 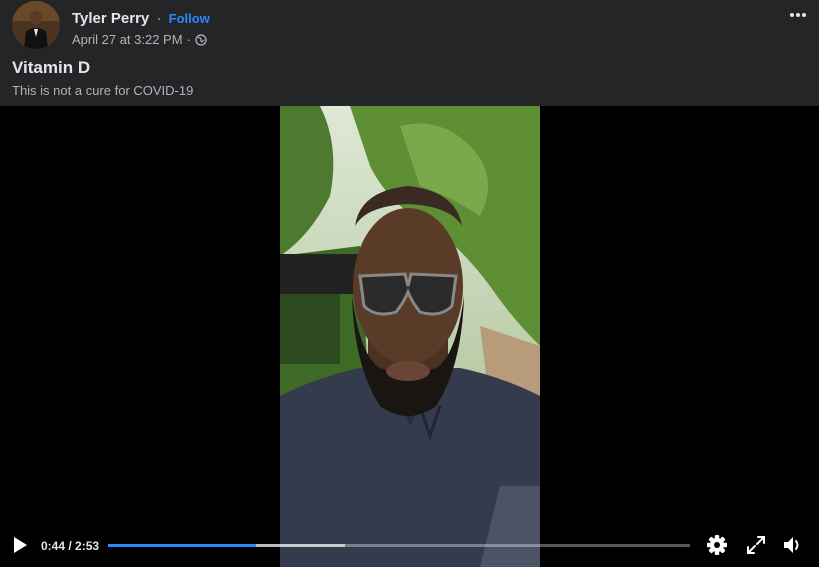 I want to click on post-subtitle: This is not a cure for COVID-19, so click(x=103, y=90).